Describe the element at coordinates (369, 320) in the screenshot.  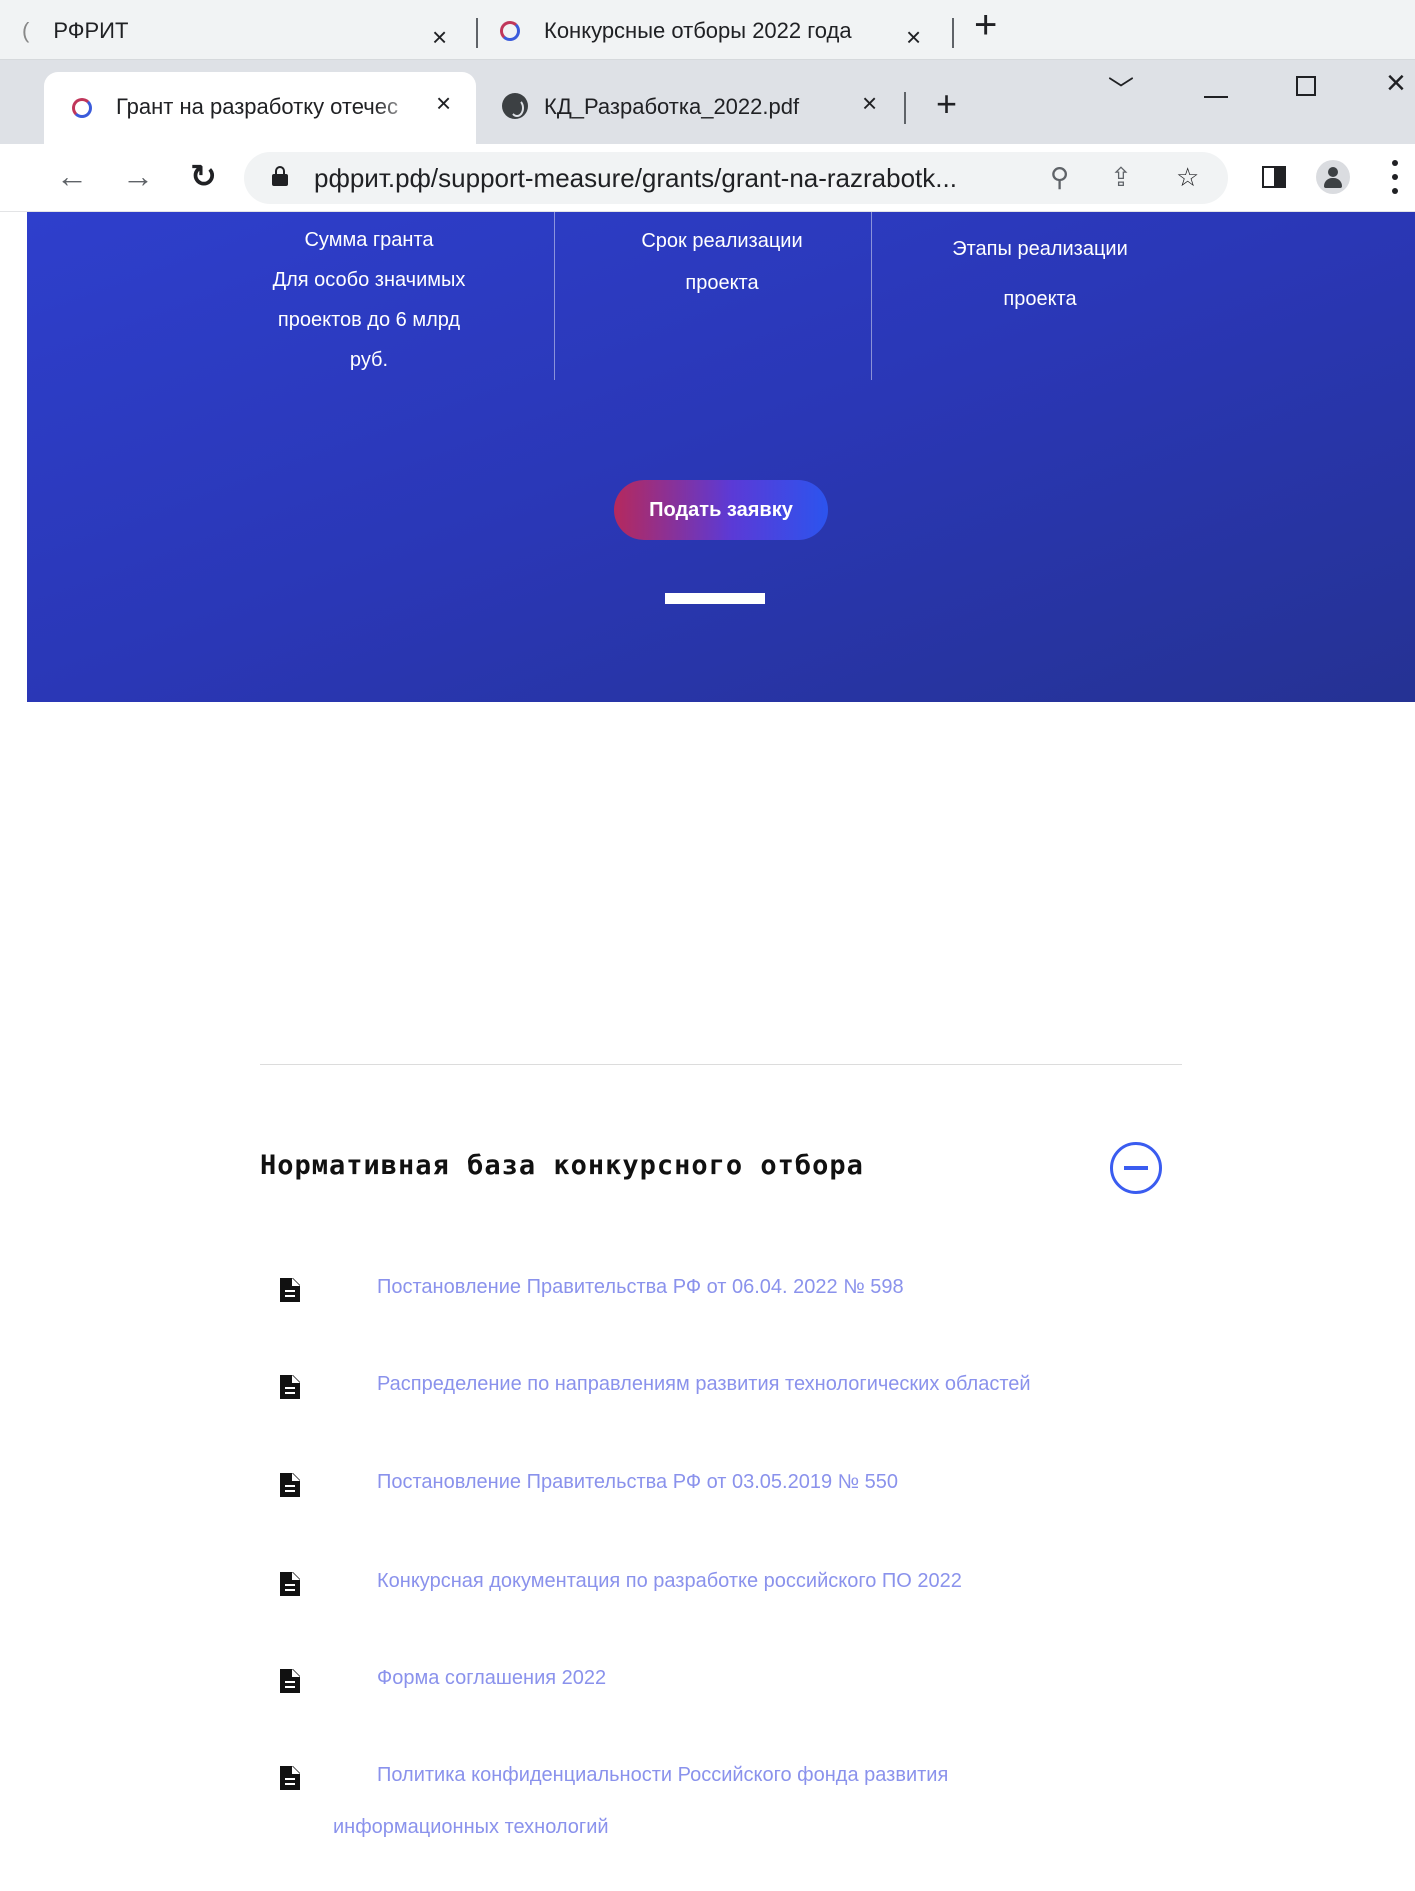
I see `stat-line: проектов до 6 млрд` at that location.